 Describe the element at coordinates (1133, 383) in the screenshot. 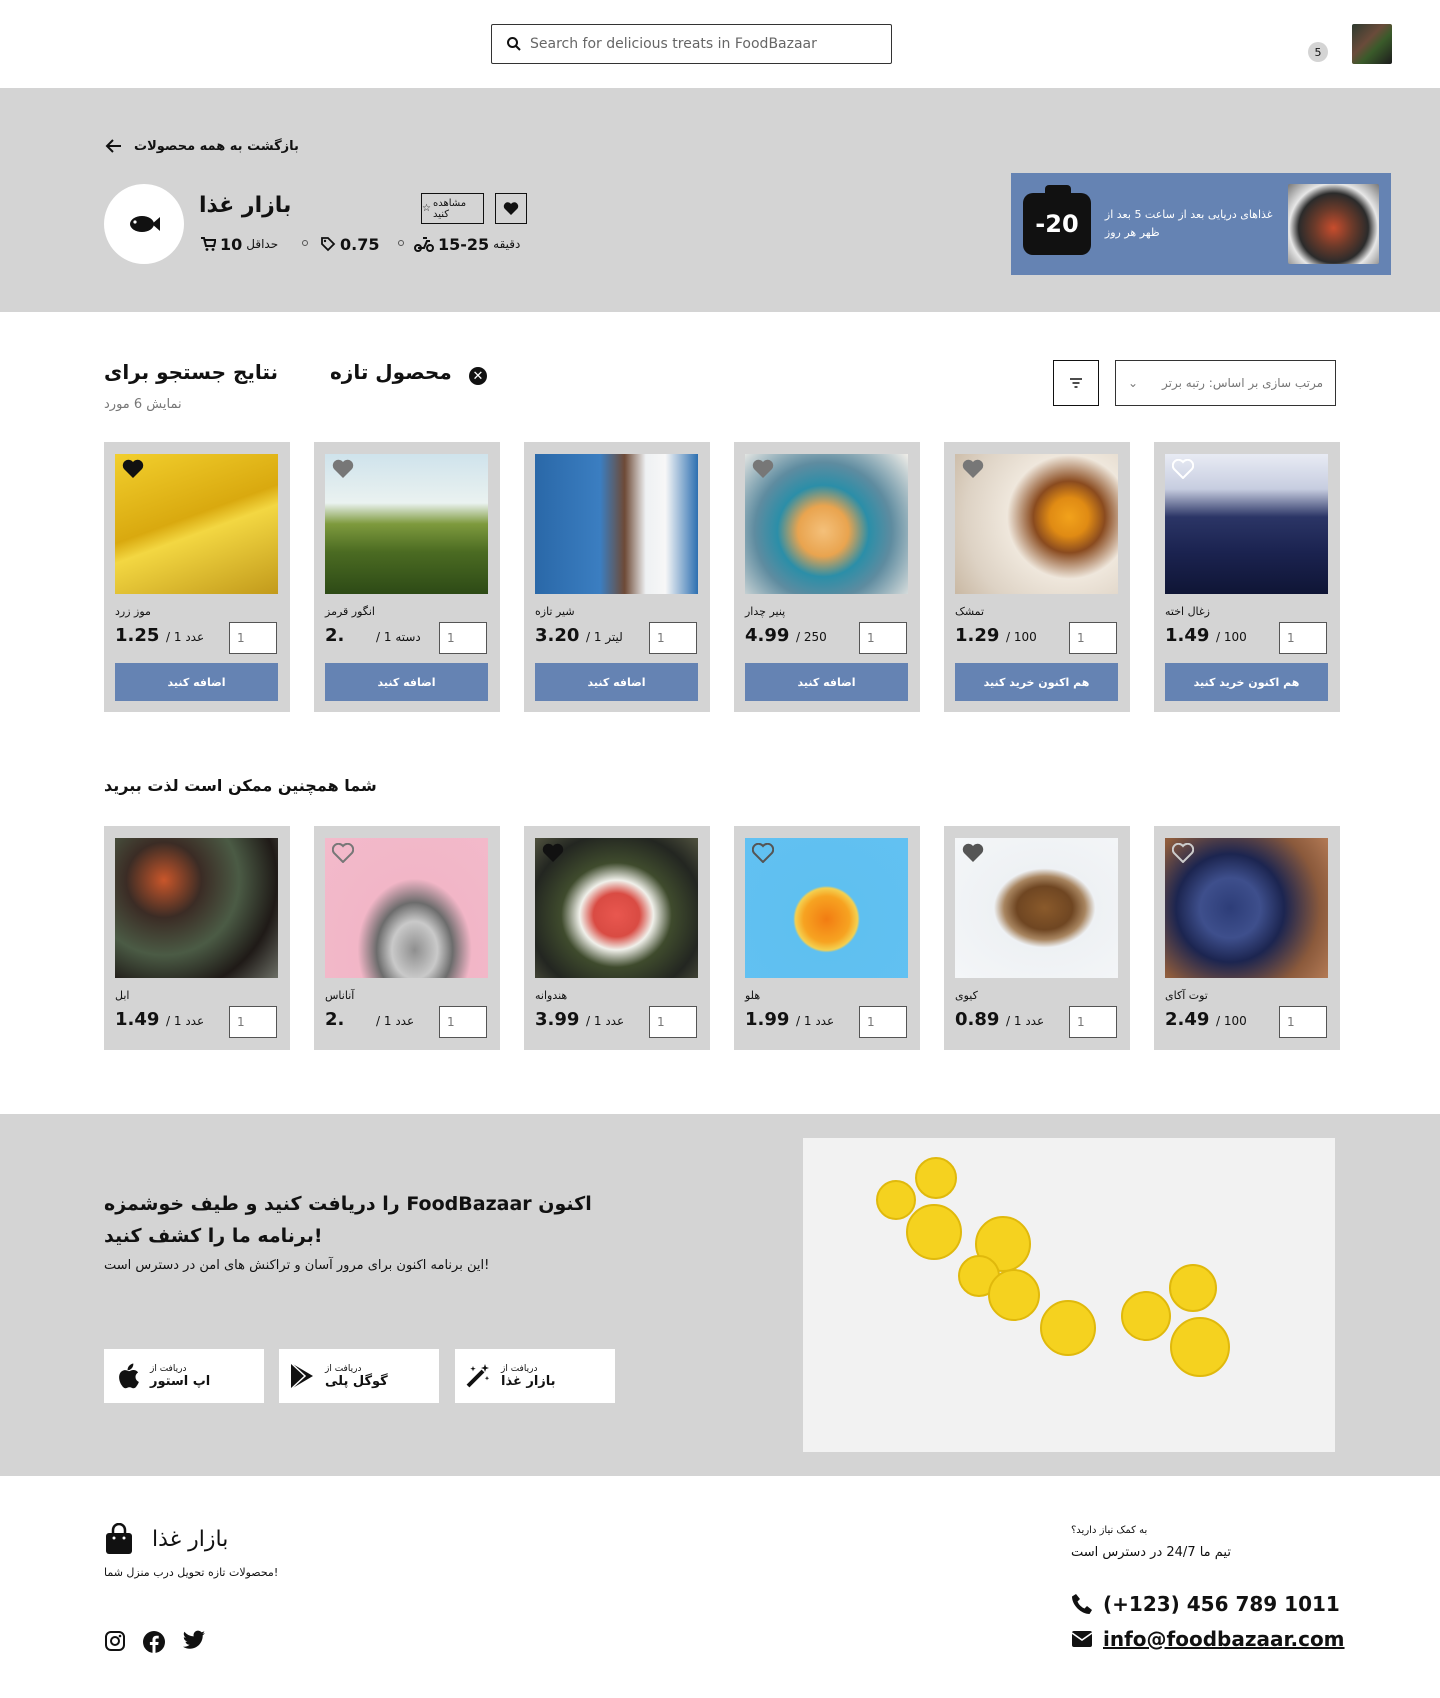

I see `chevron-down-icon: ⌄` at that location.